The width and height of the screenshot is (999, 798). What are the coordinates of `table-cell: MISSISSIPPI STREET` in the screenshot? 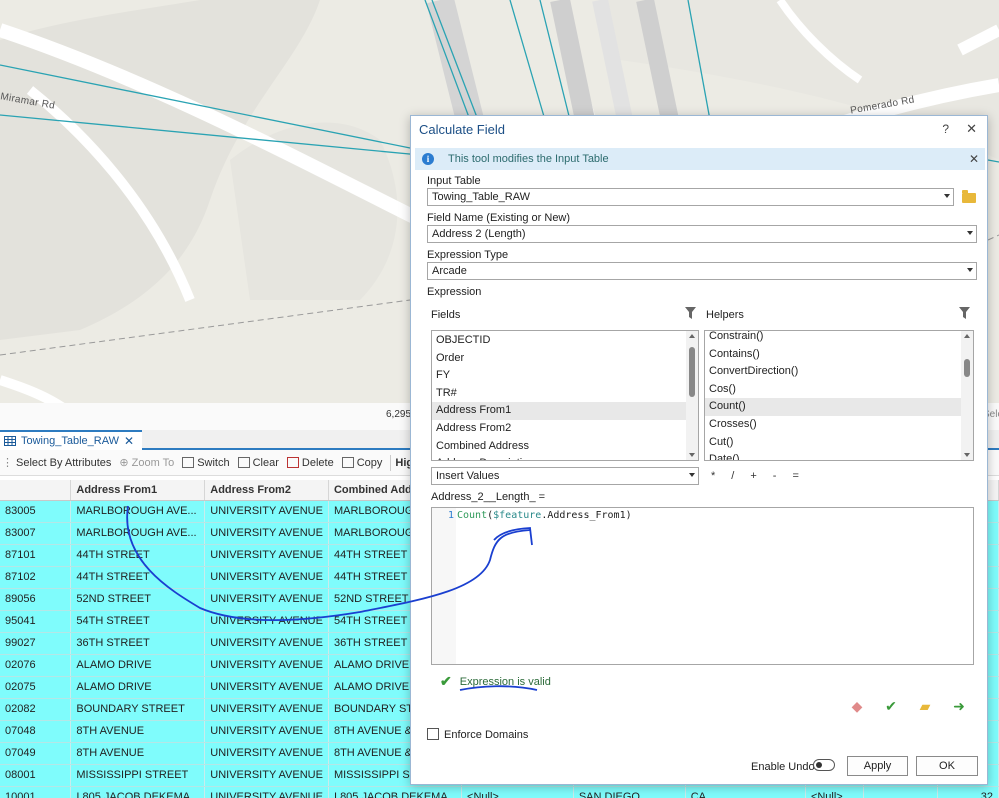 It's located at (138, 775).